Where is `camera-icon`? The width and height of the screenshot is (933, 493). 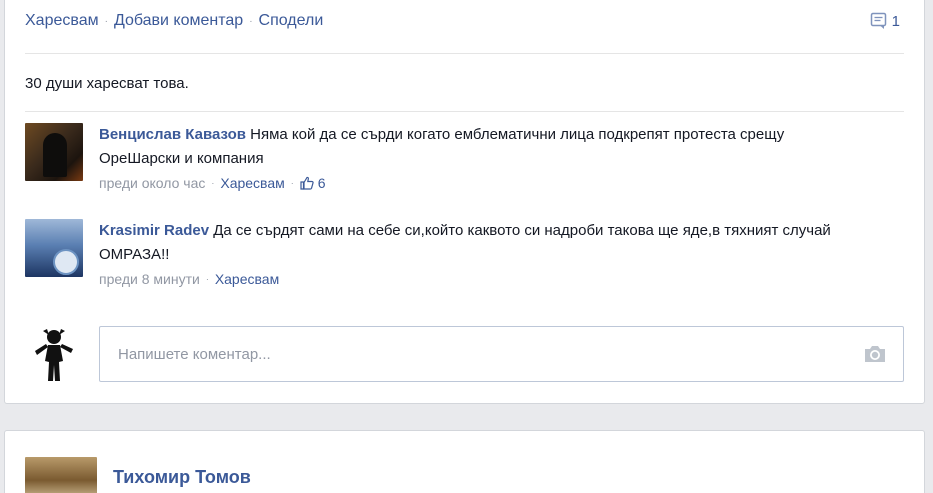 camera-icon is located at coordinates (875, 356).